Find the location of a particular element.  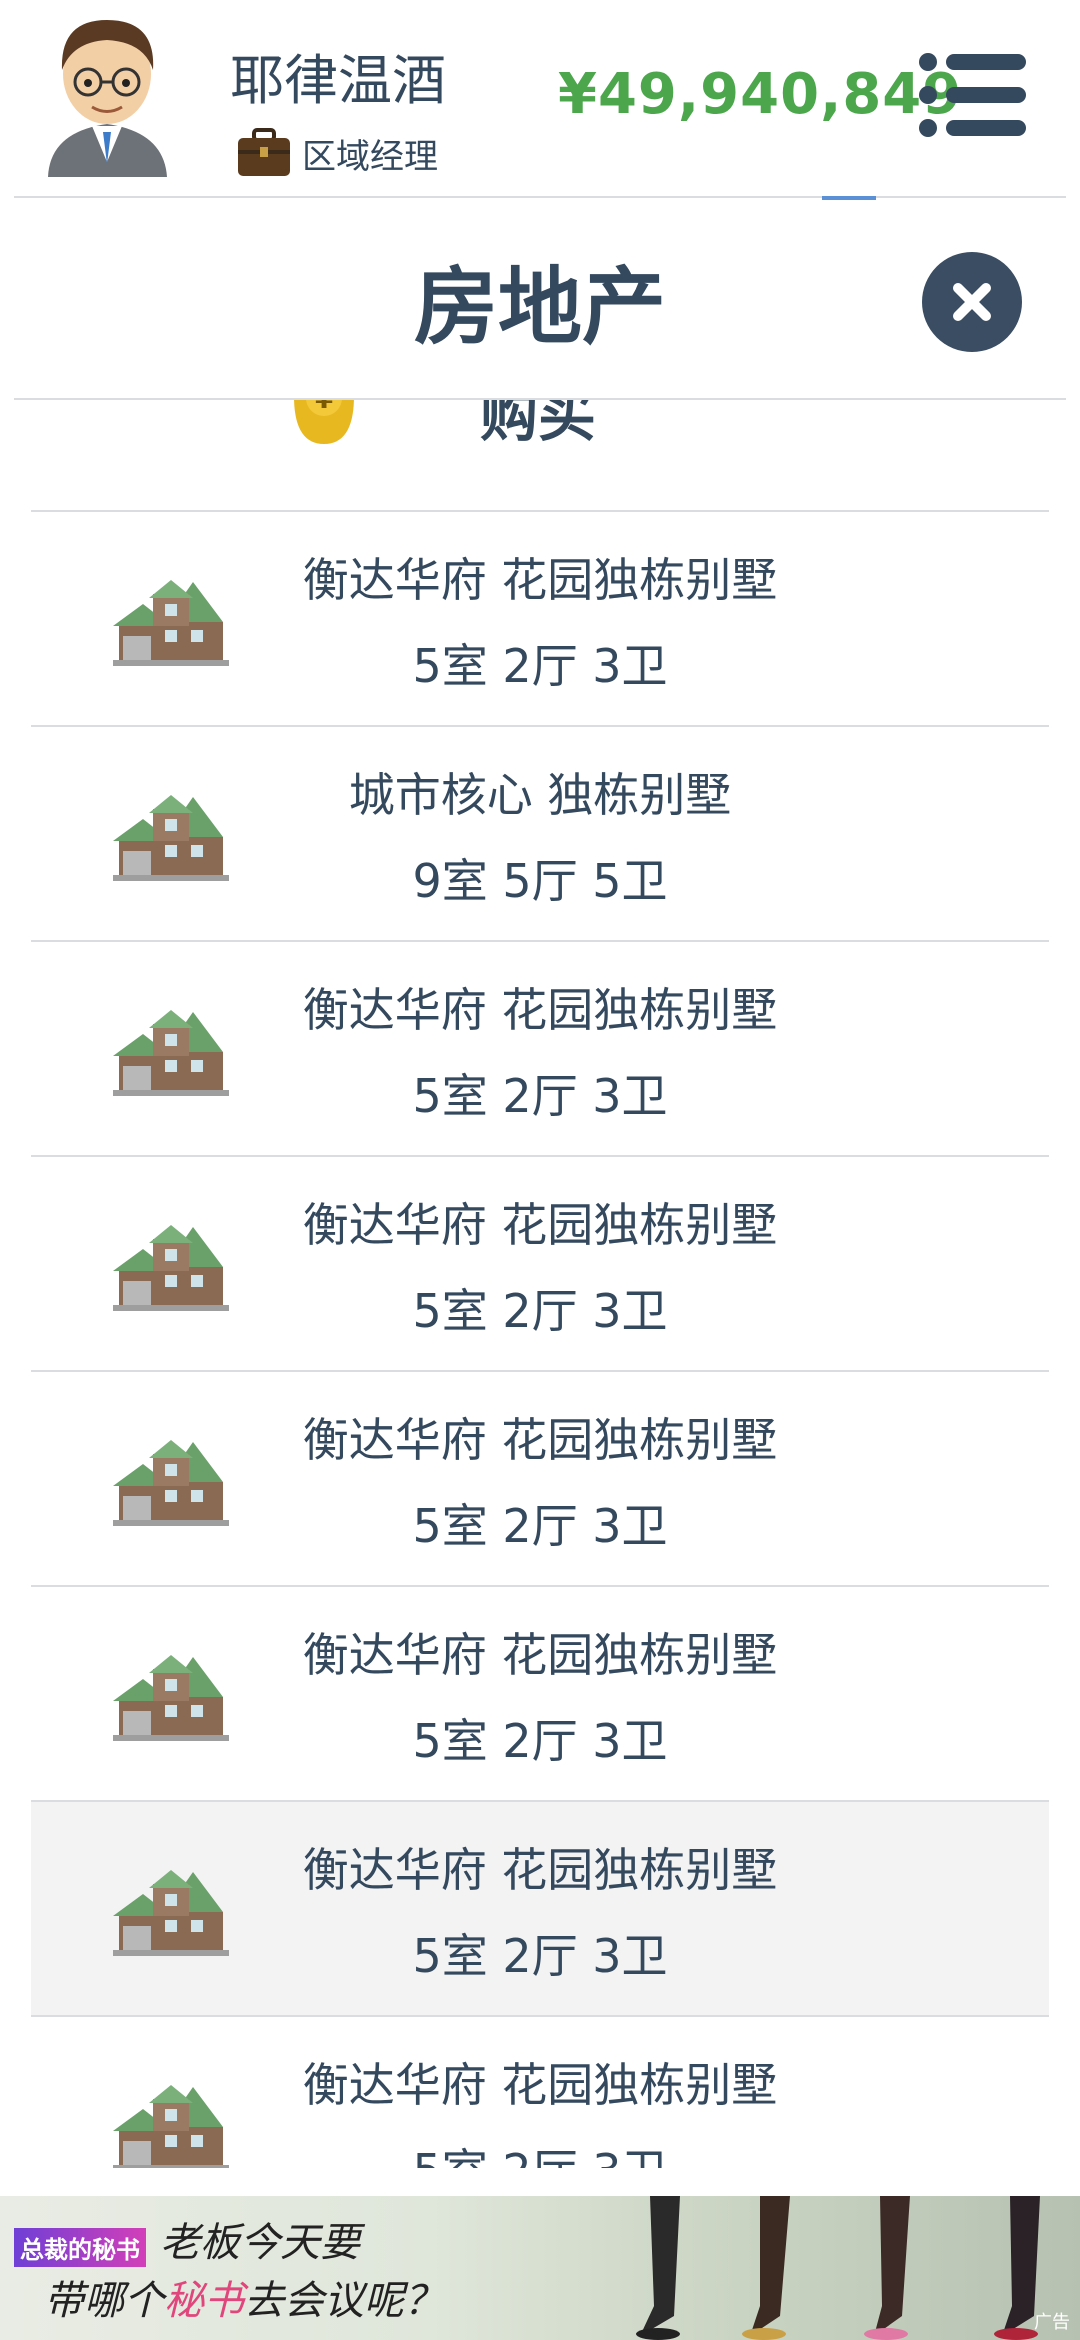

close-icon is located at coordinates (972, 302).